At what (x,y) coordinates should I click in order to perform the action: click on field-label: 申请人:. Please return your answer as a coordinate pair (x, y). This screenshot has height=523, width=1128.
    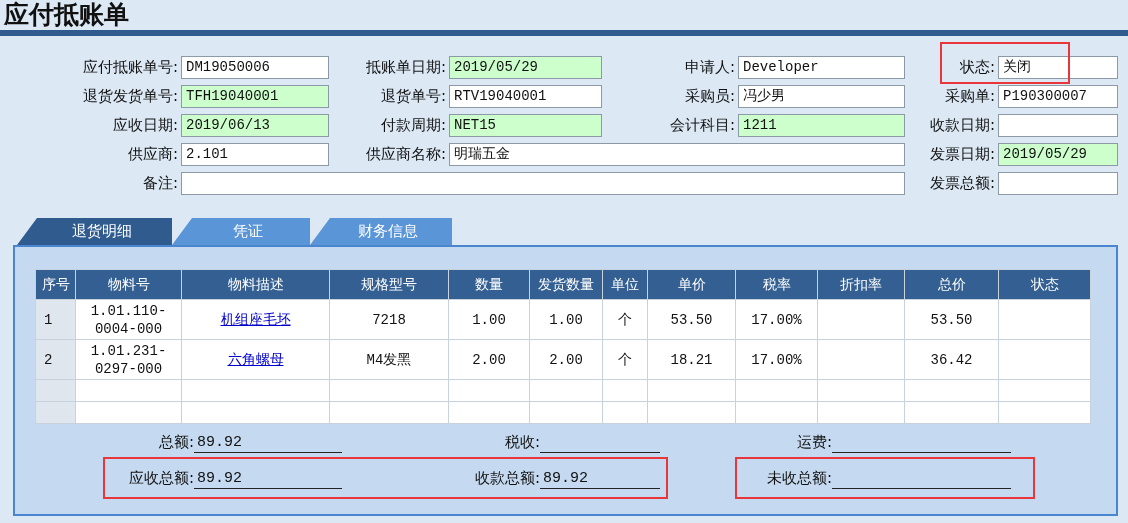
    Looking at the image, I should click on (709, 67).